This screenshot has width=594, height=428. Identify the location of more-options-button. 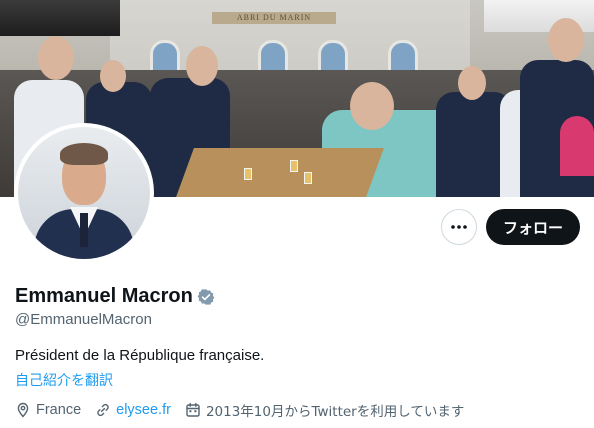
(459, 227).